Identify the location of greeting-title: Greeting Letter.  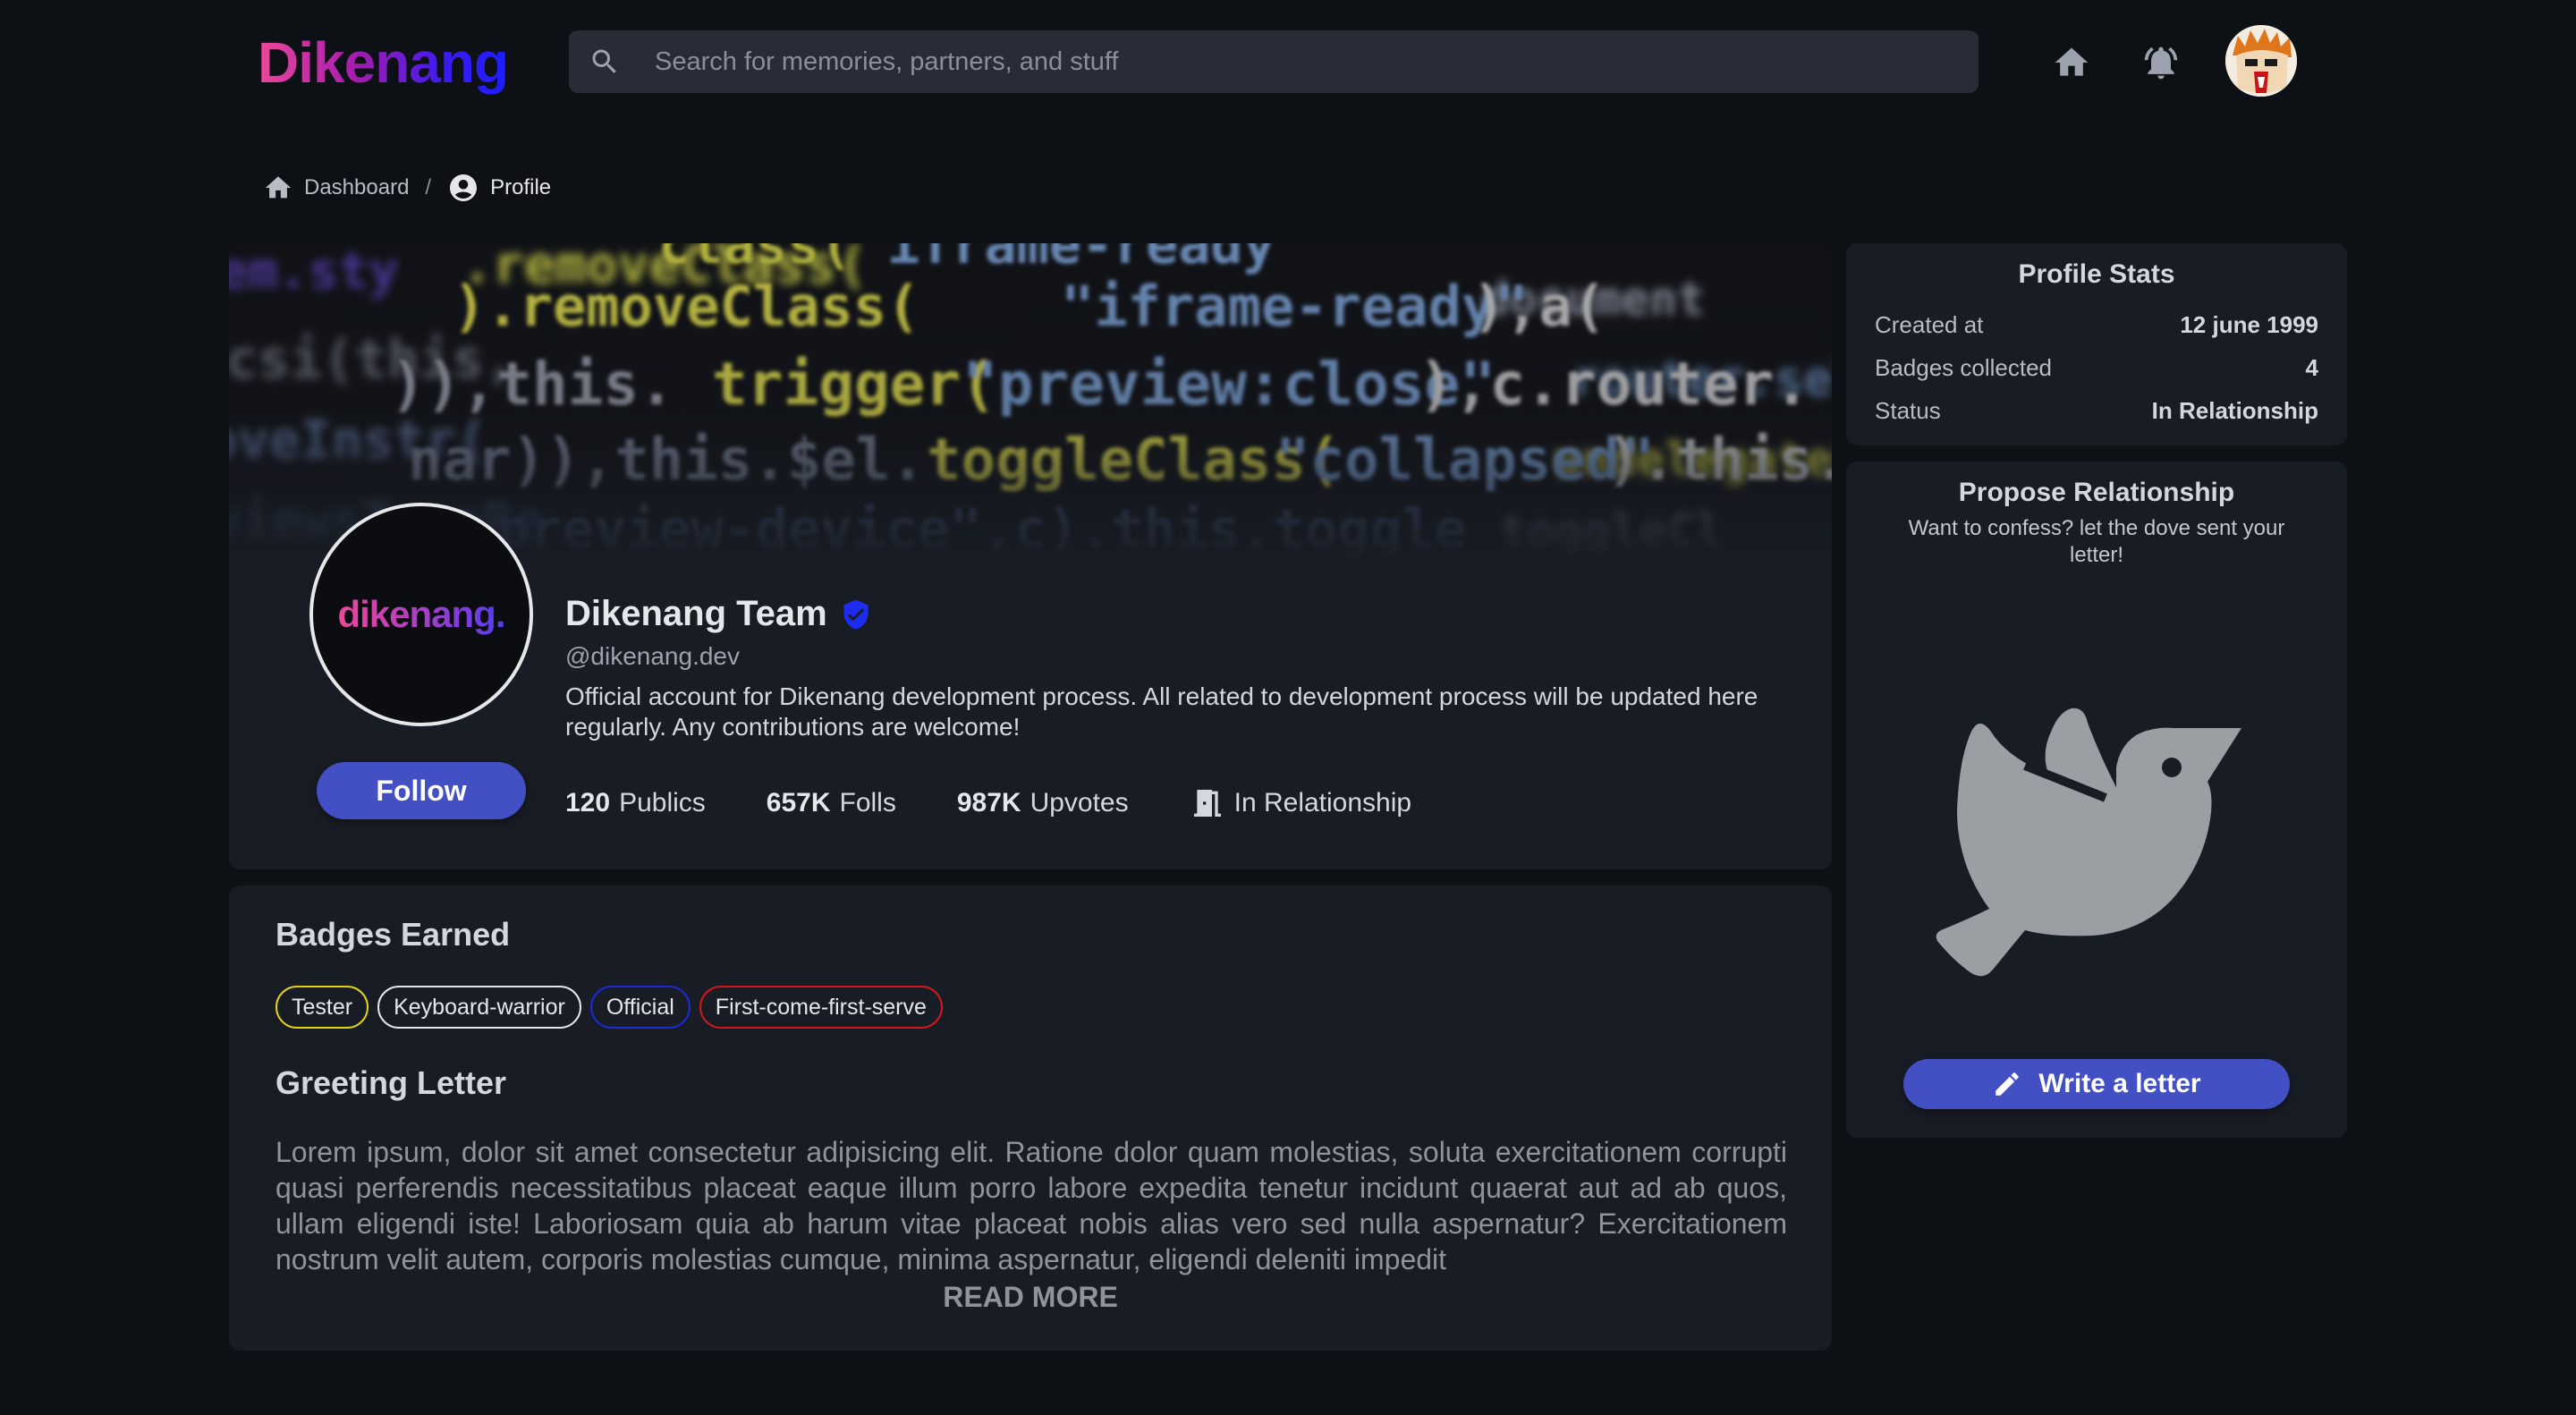
(391, 1083).